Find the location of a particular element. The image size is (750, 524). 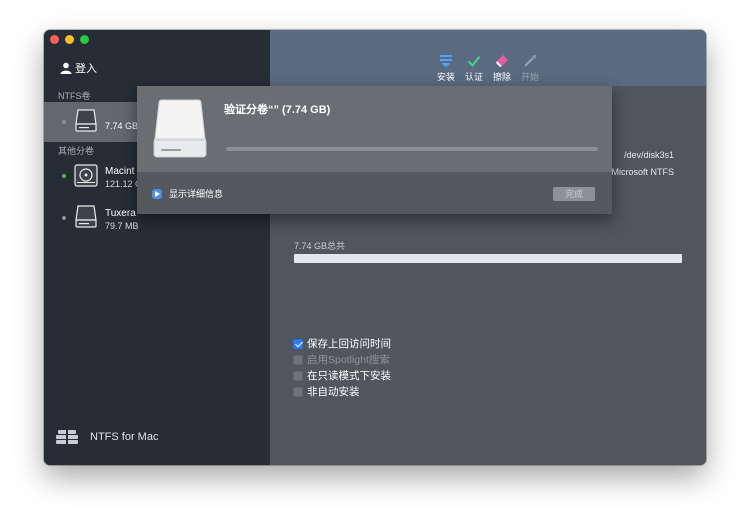

toolbar-erase-button: 擦除 is located at coordinates (502, 68).